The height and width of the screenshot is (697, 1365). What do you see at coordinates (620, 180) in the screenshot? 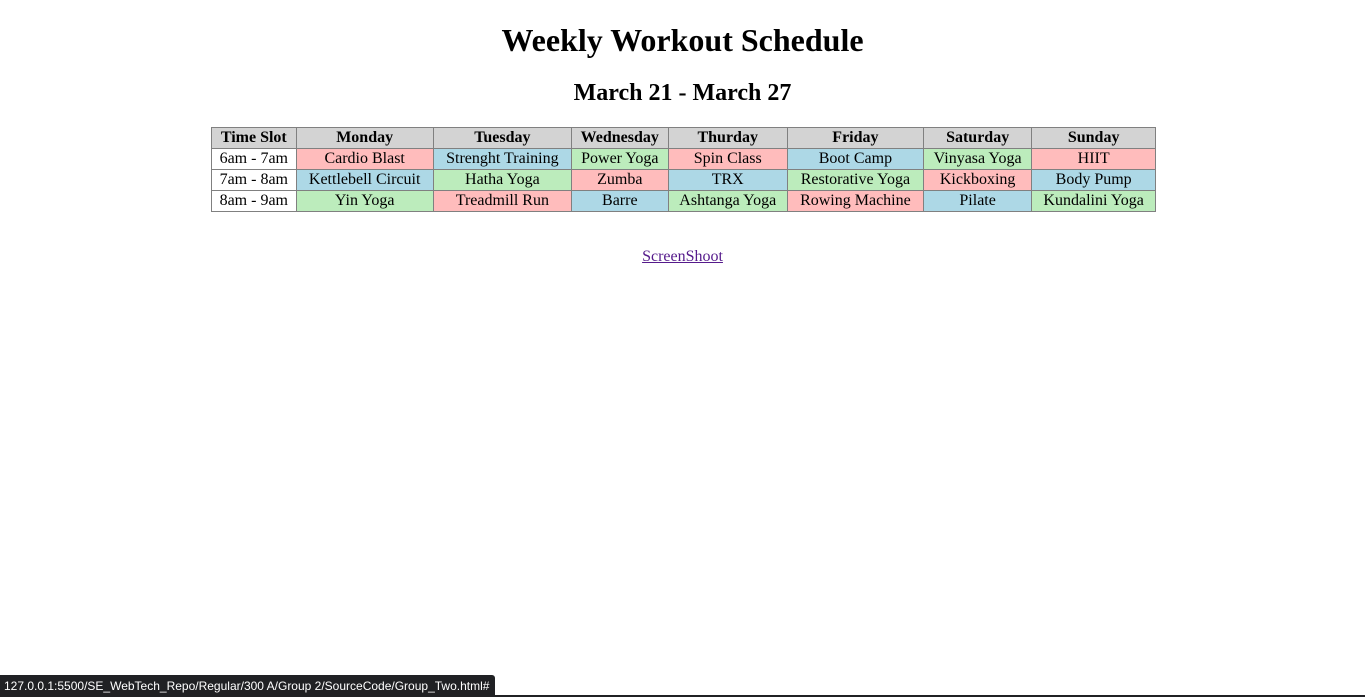
I see `class-cell: Zumba` at bounding box center [620, 180].